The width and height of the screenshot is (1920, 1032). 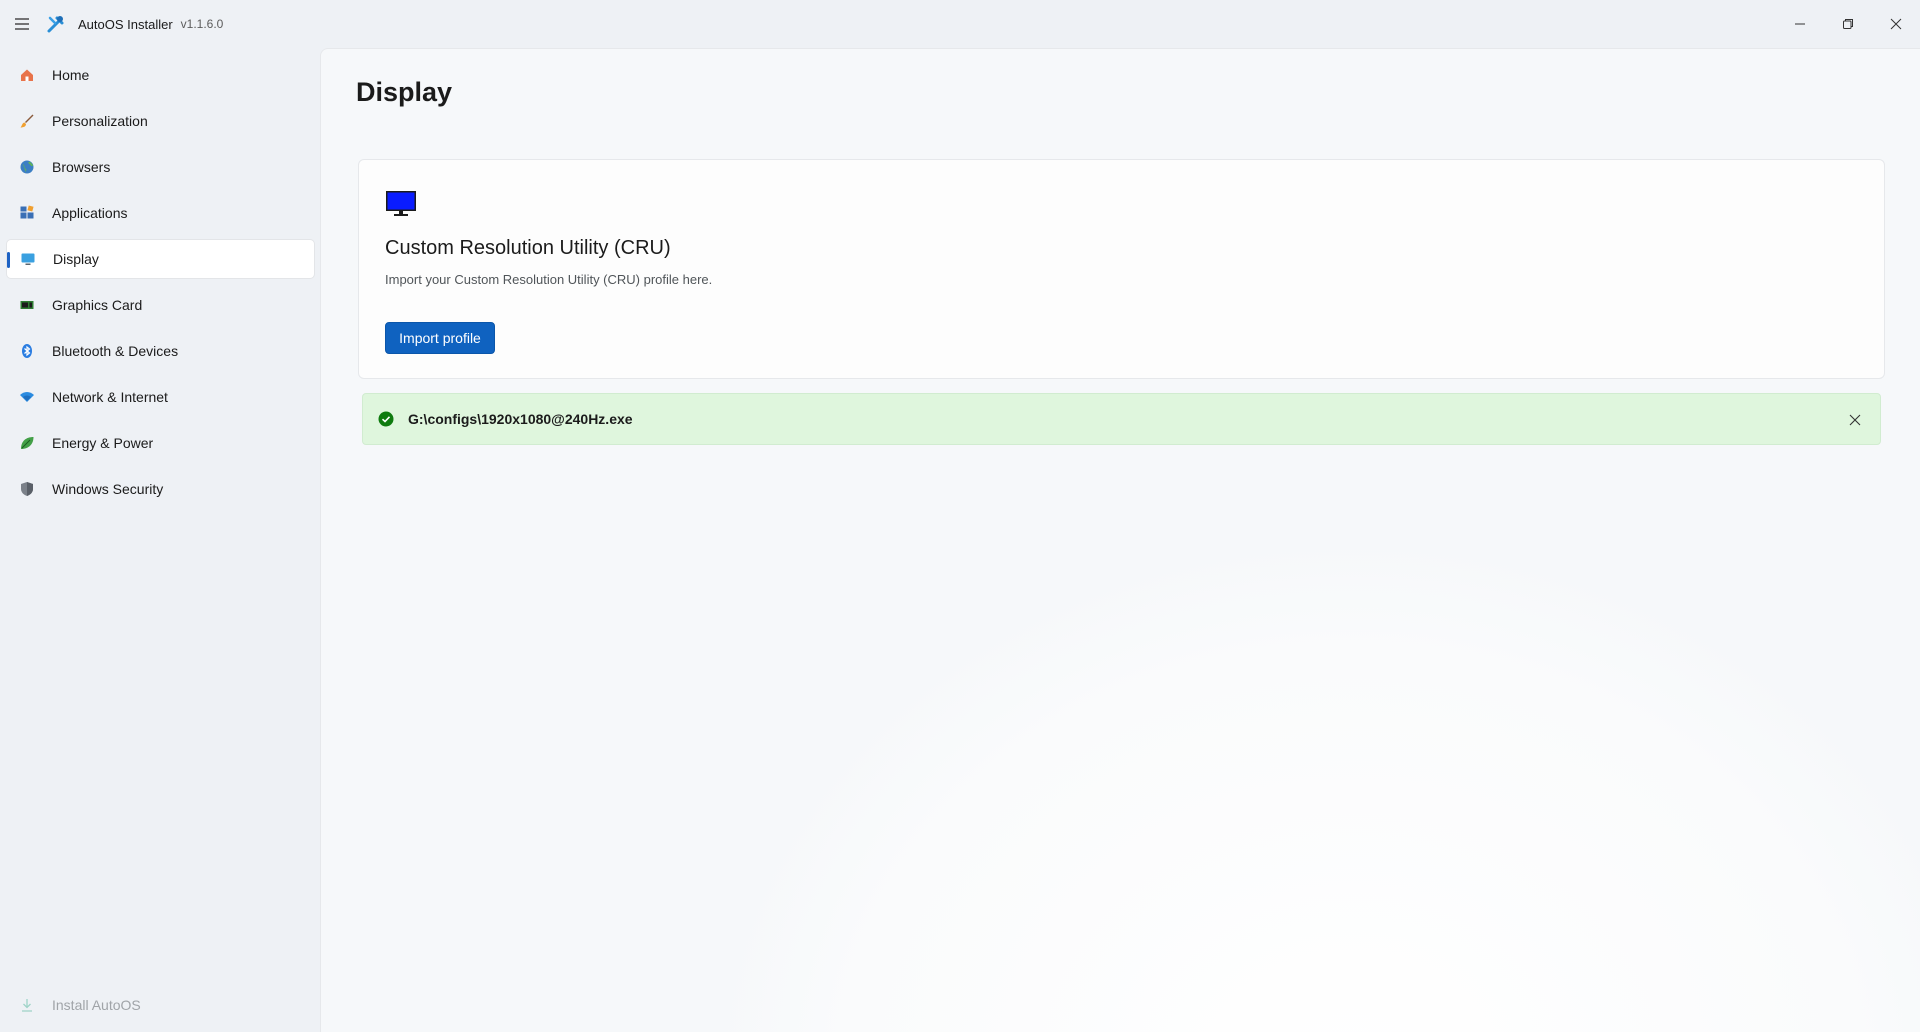 I want to click on infobar-close-button, so click(x=1855, y=420).